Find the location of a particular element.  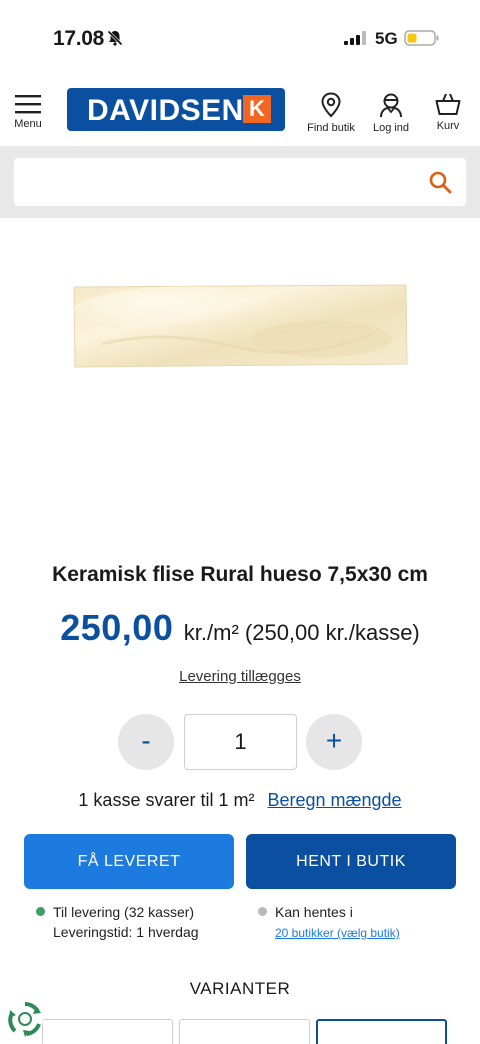

find-store-button: Find butik is located at coordinates (331, 113).